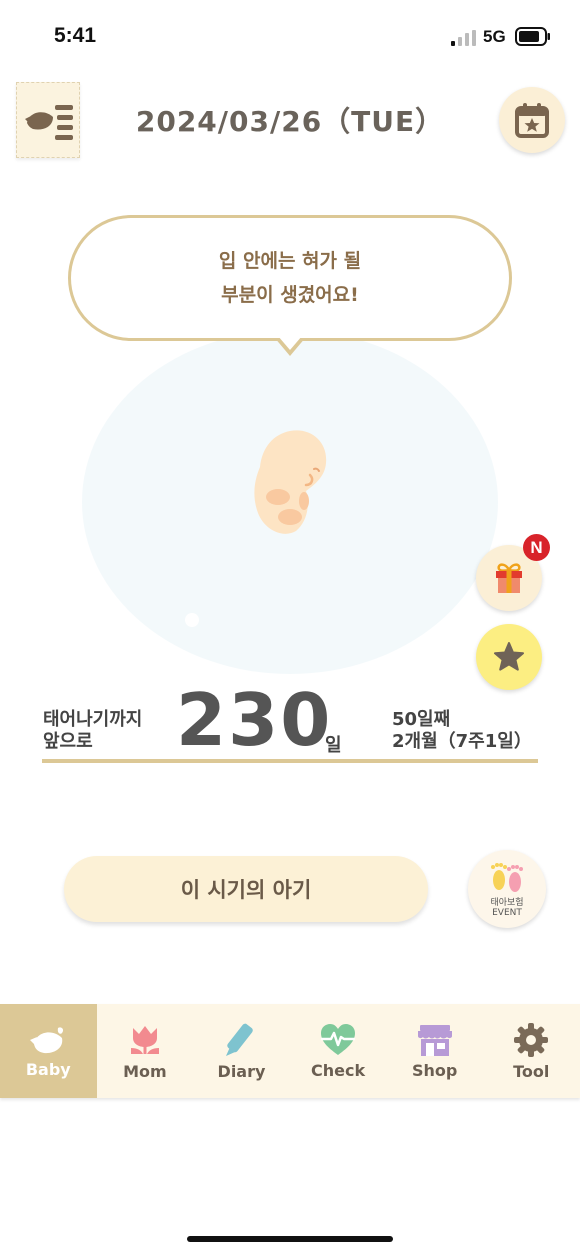  What do you see at coordinates (462, 741) in the screenshot?
I see `pregnancy-term: 2개월（7주1일）` at bounding box center [462, 741].